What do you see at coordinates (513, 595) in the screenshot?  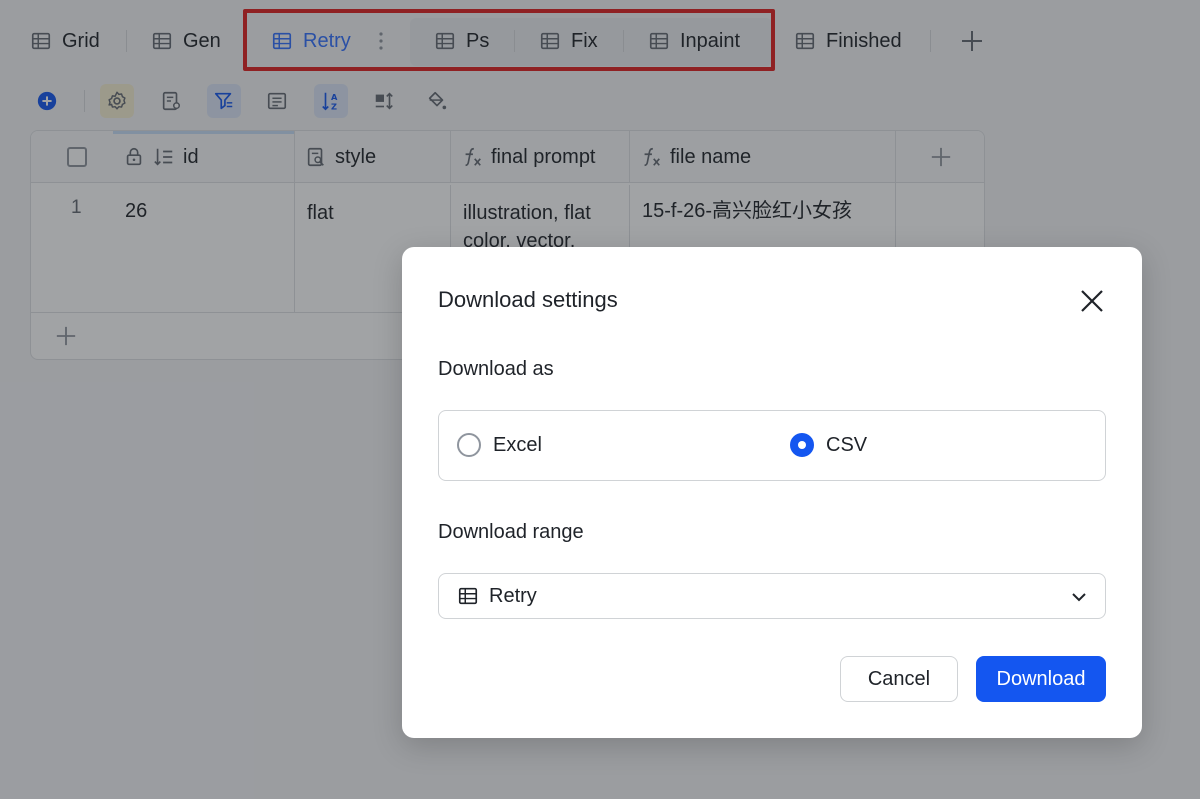 I see `select-value: Retry` at bounding box center [513, 595].